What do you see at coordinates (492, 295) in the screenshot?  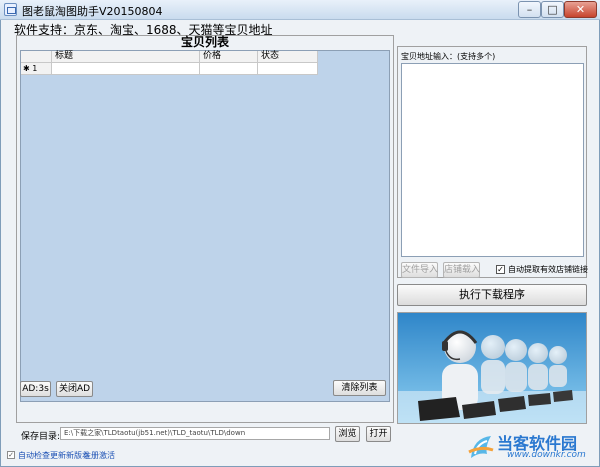 I see `run-download-button: 执行下载程序` at bounding box center [492, 295].